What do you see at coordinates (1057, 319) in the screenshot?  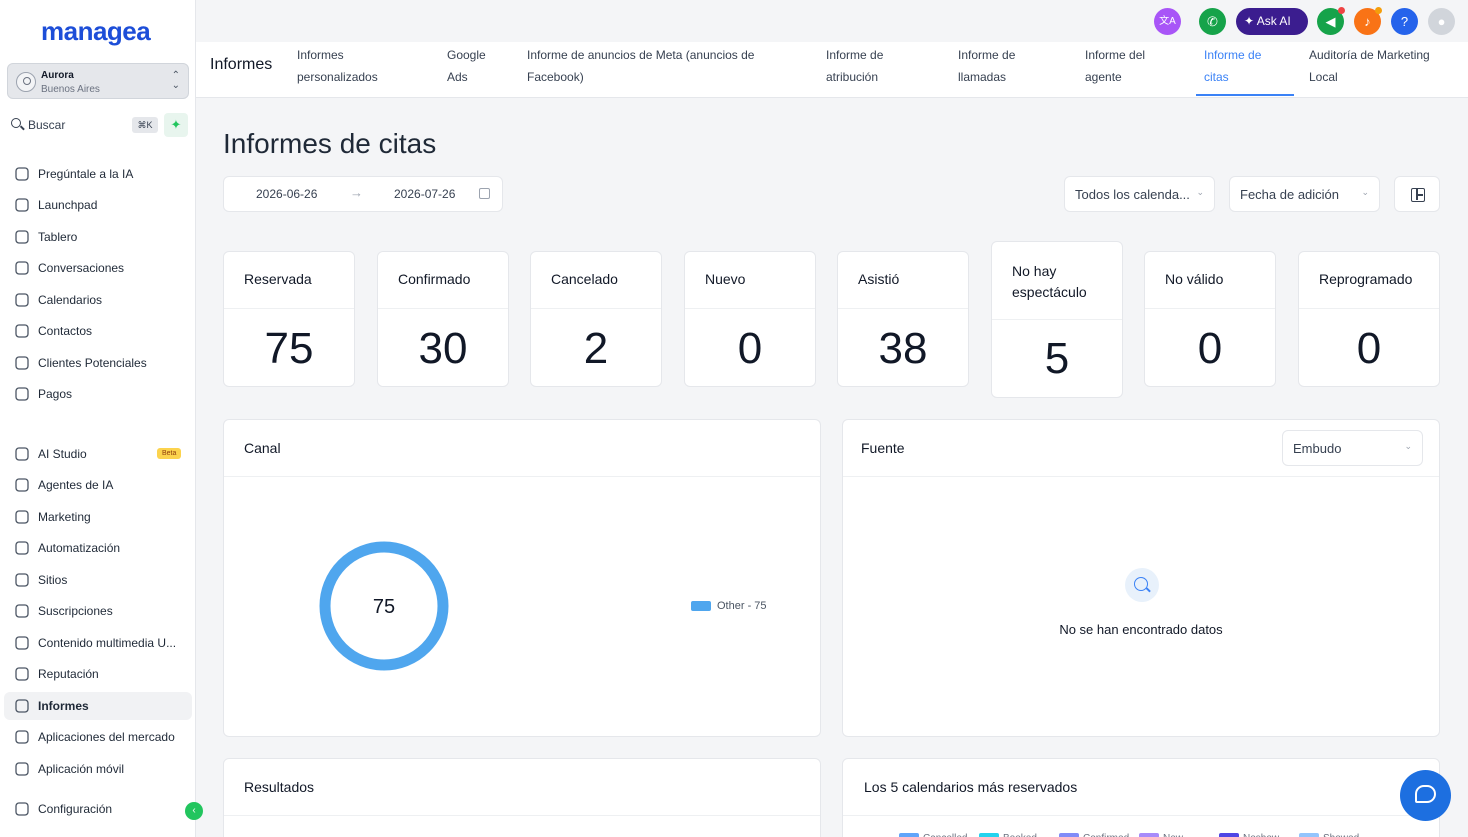 I see `stat-noshow: No hay espectáculo 5` at bounding box center [1057, 319].